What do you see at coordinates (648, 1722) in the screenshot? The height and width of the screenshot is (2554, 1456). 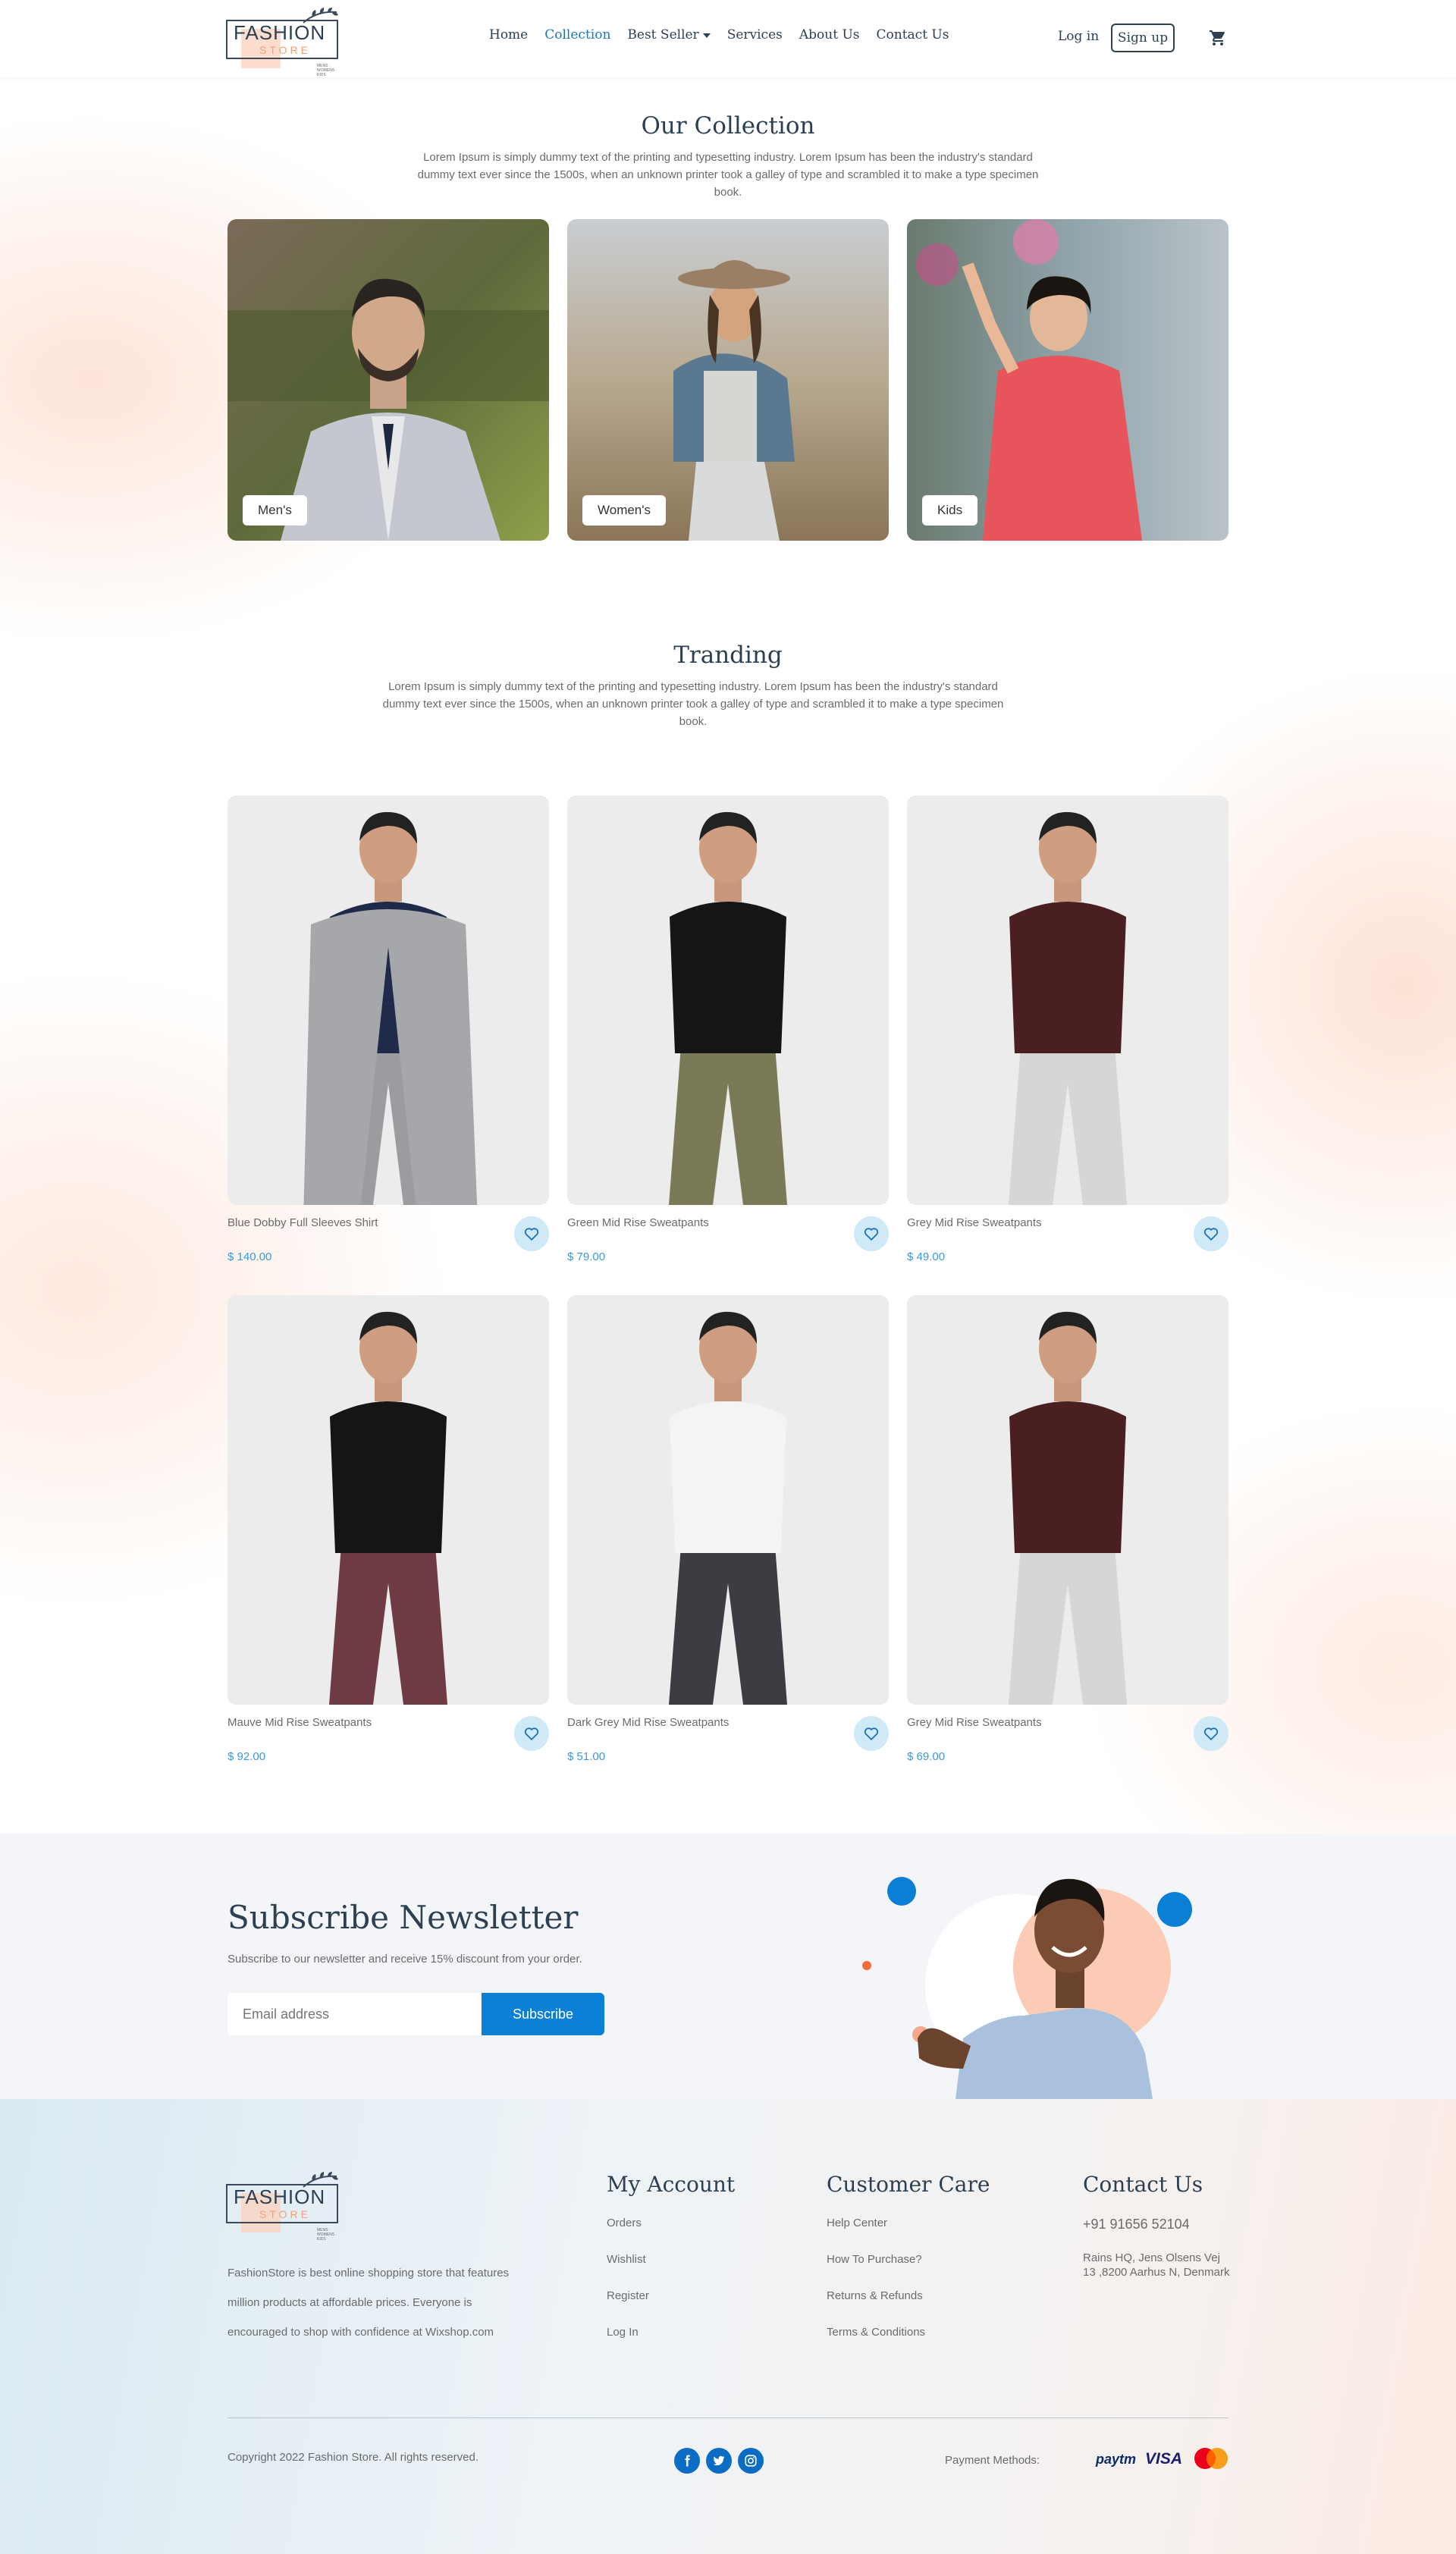 I see `product-name: Dark Grey Mid Rise Sweatpants` at bounding box center [648, 1722].